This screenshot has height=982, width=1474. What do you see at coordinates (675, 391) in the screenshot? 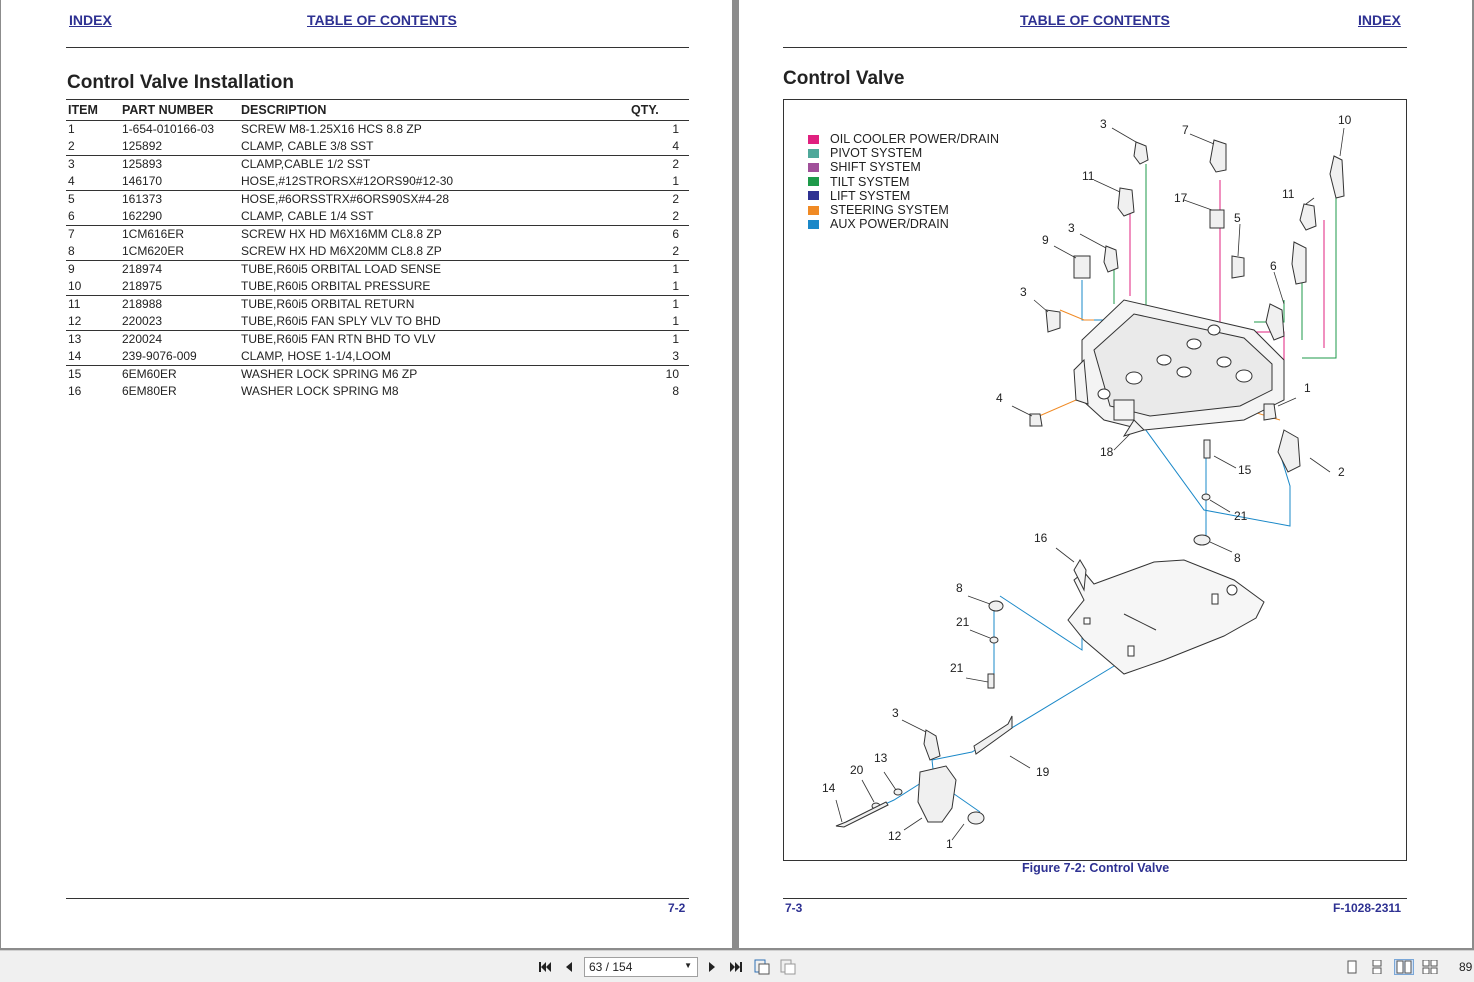
I see `cell-qty: 8` at bounding box center [675, 391].